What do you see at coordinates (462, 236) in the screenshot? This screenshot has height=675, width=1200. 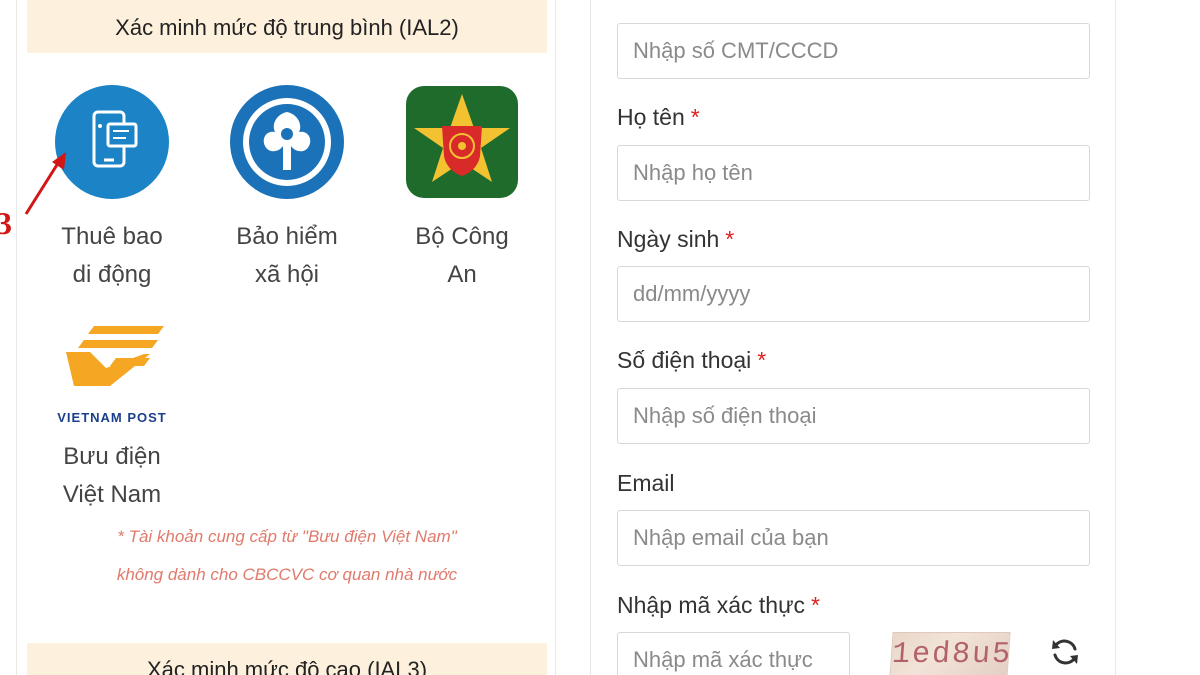 I see `provider-label-line1: Bộ Công` at bounding box center [462, 236].